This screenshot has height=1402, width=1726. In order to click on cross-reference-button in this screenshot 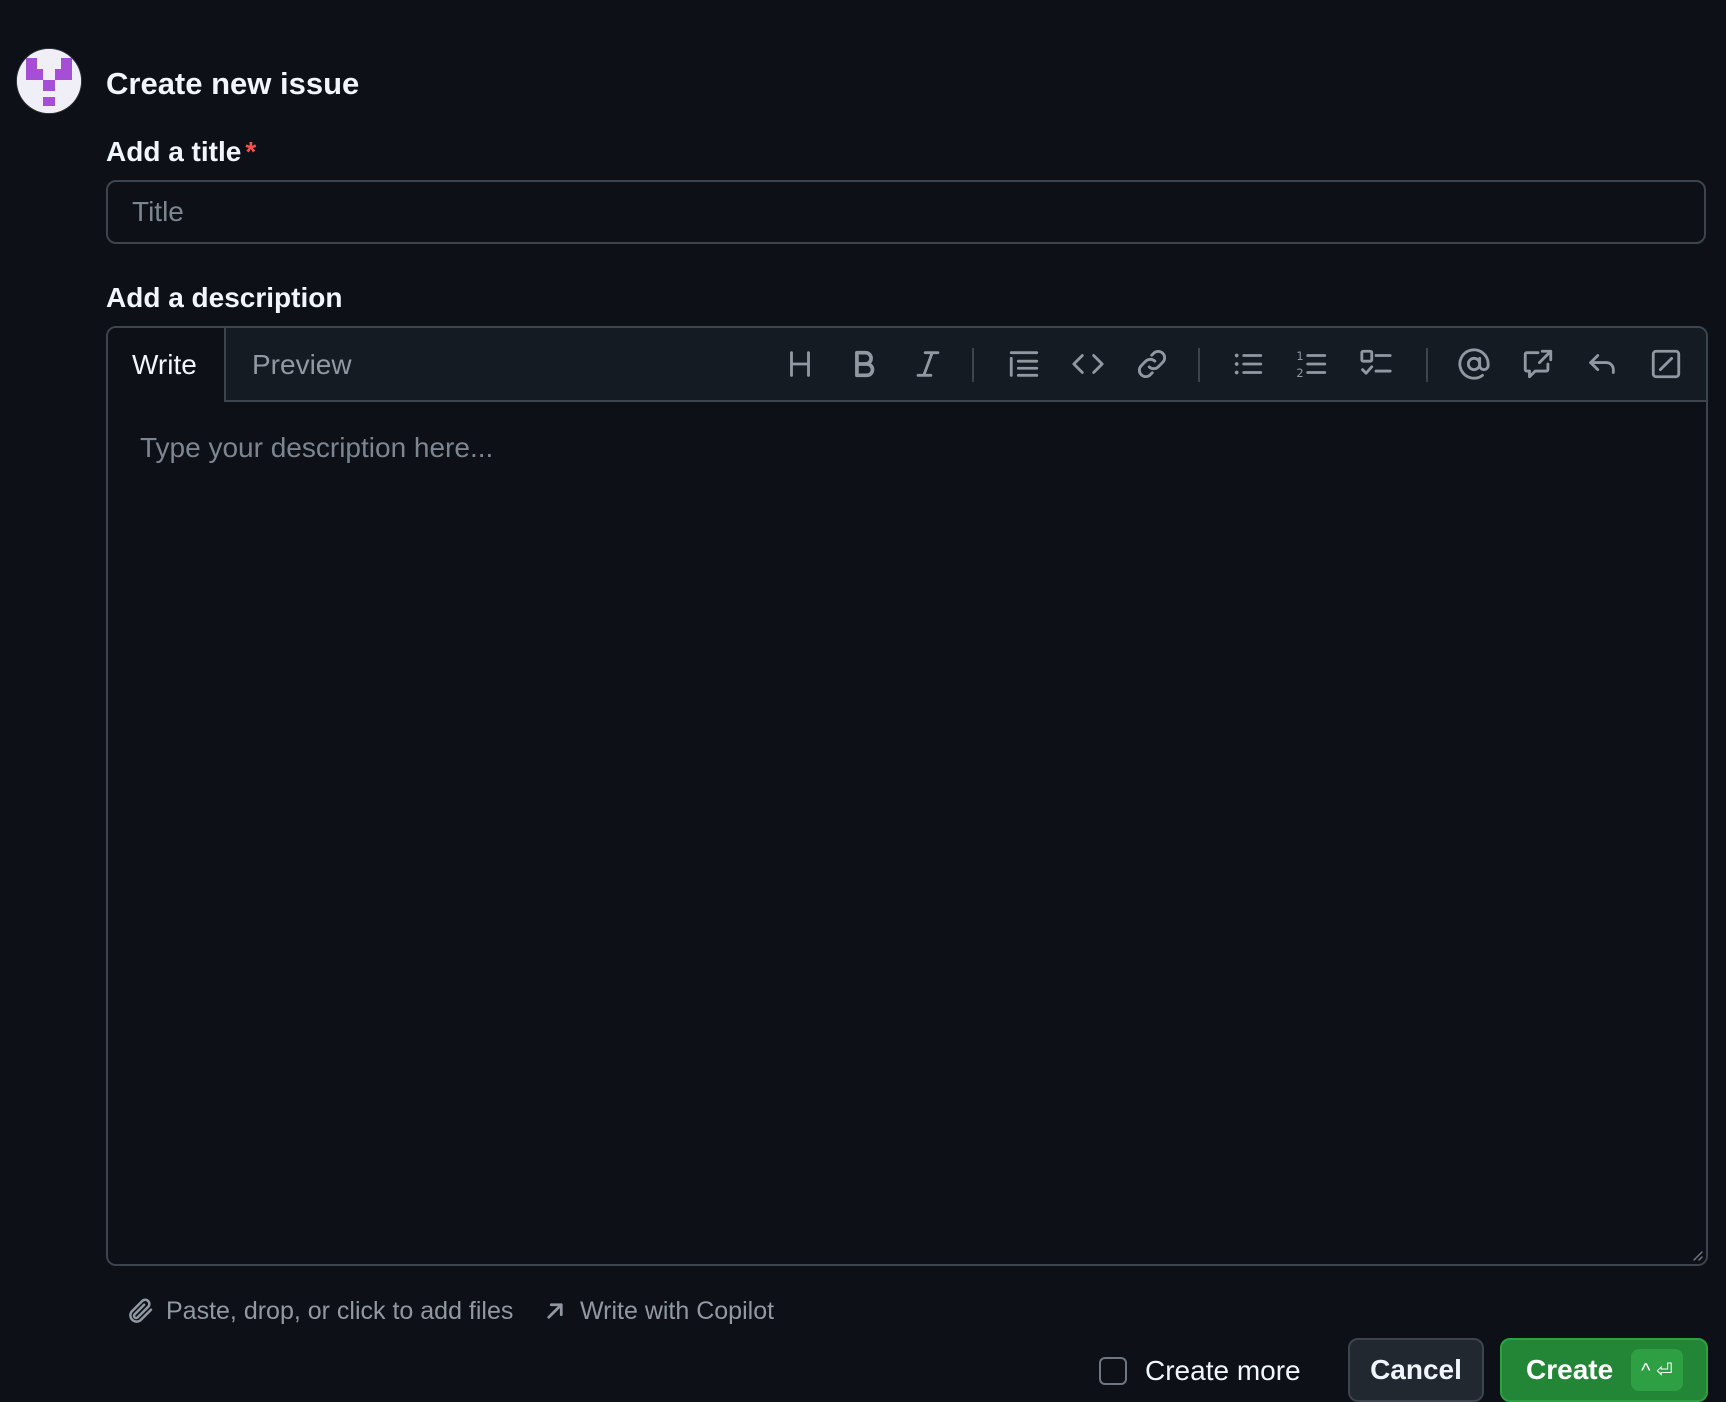, I will do `click(1538, 364)`.